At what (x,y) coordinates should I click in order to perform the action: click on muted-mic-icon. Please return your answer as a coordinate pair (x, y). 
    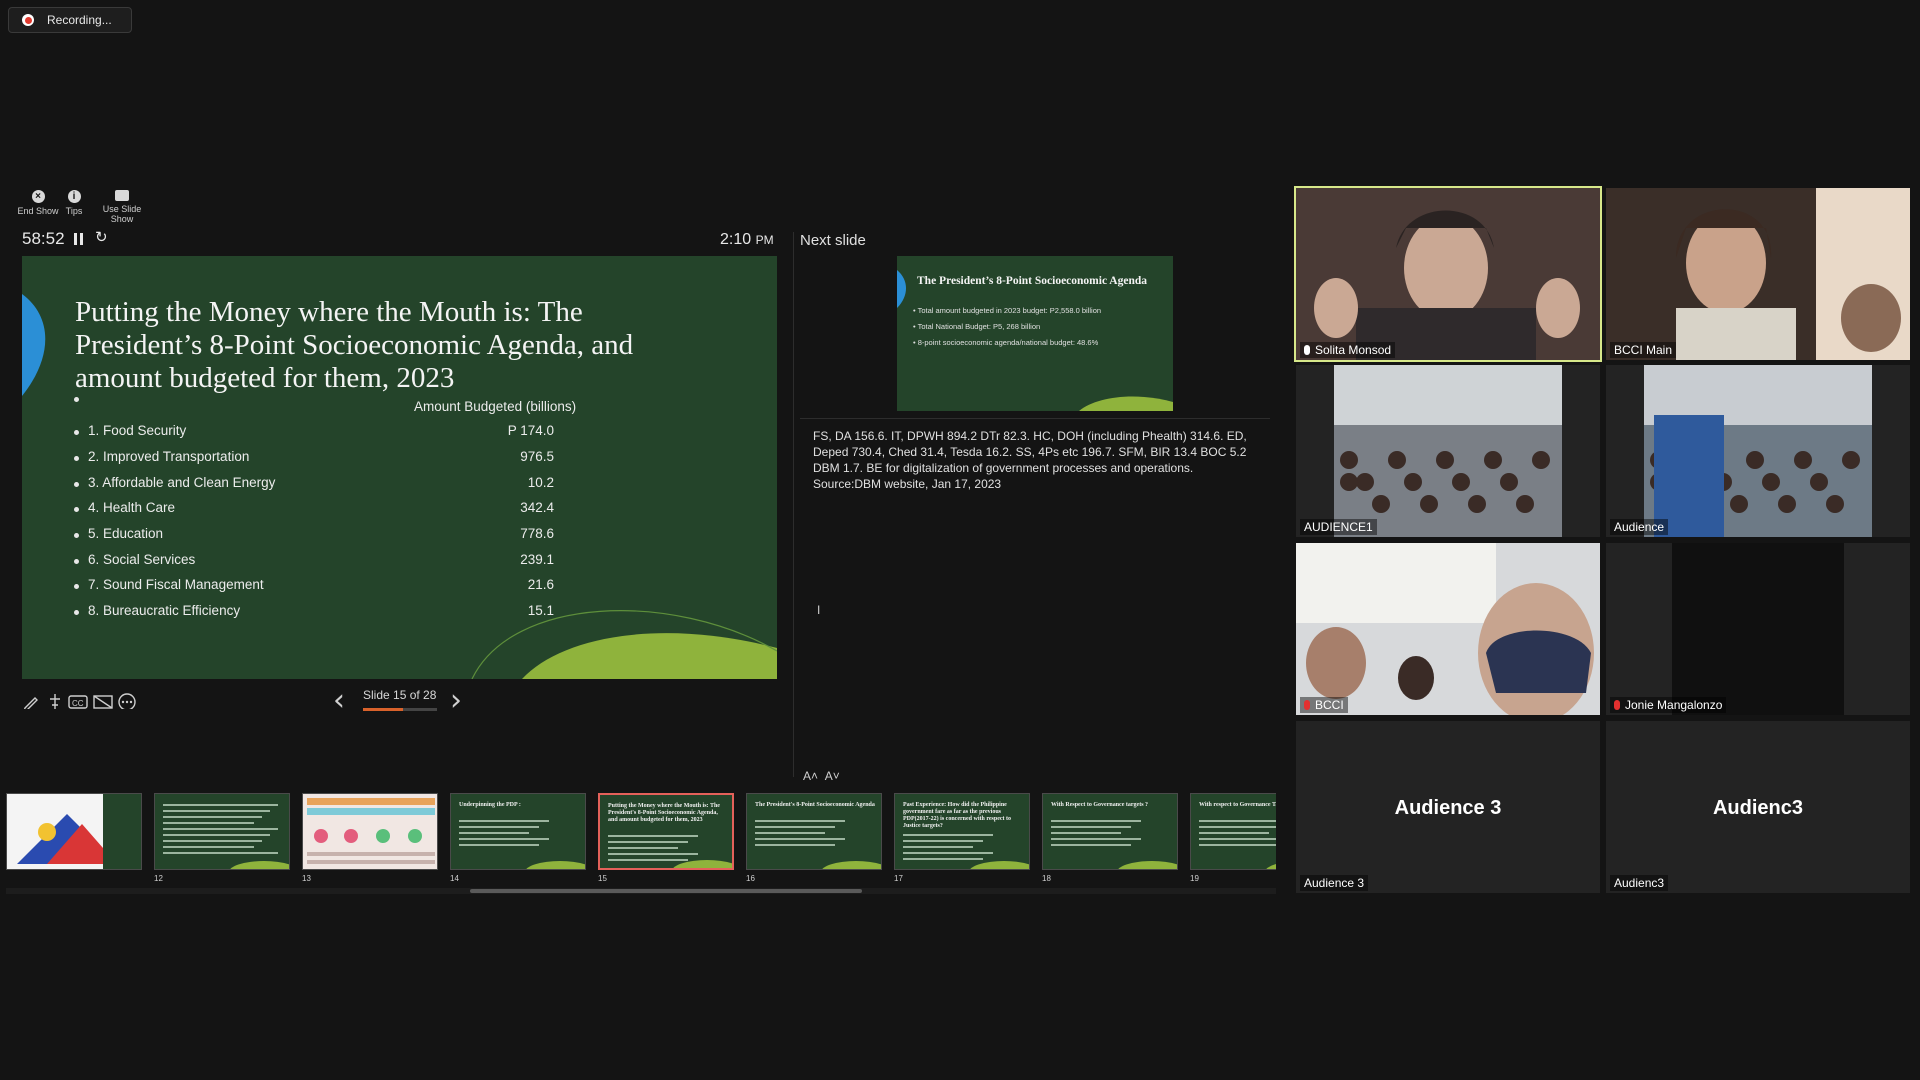
    Looking at the image, I should click on (1307, 705).